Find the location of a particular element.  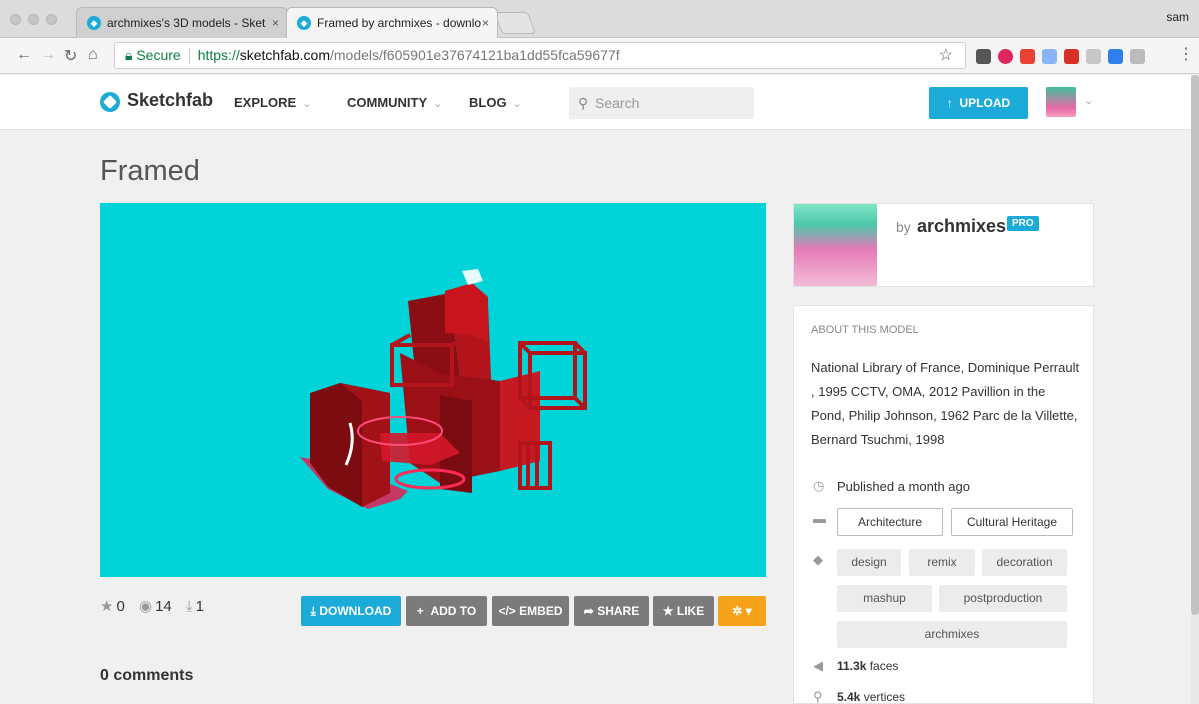

tag-design: design is located at coordinates (869, 562).